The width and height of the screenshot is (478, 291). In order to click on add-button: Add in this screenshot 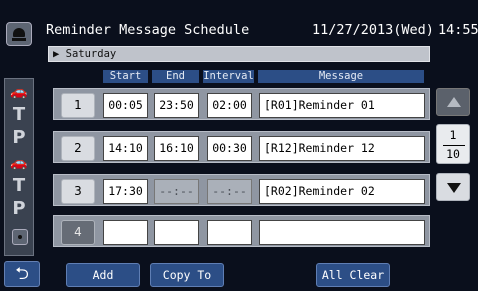, I will do `click(103, 275)`.